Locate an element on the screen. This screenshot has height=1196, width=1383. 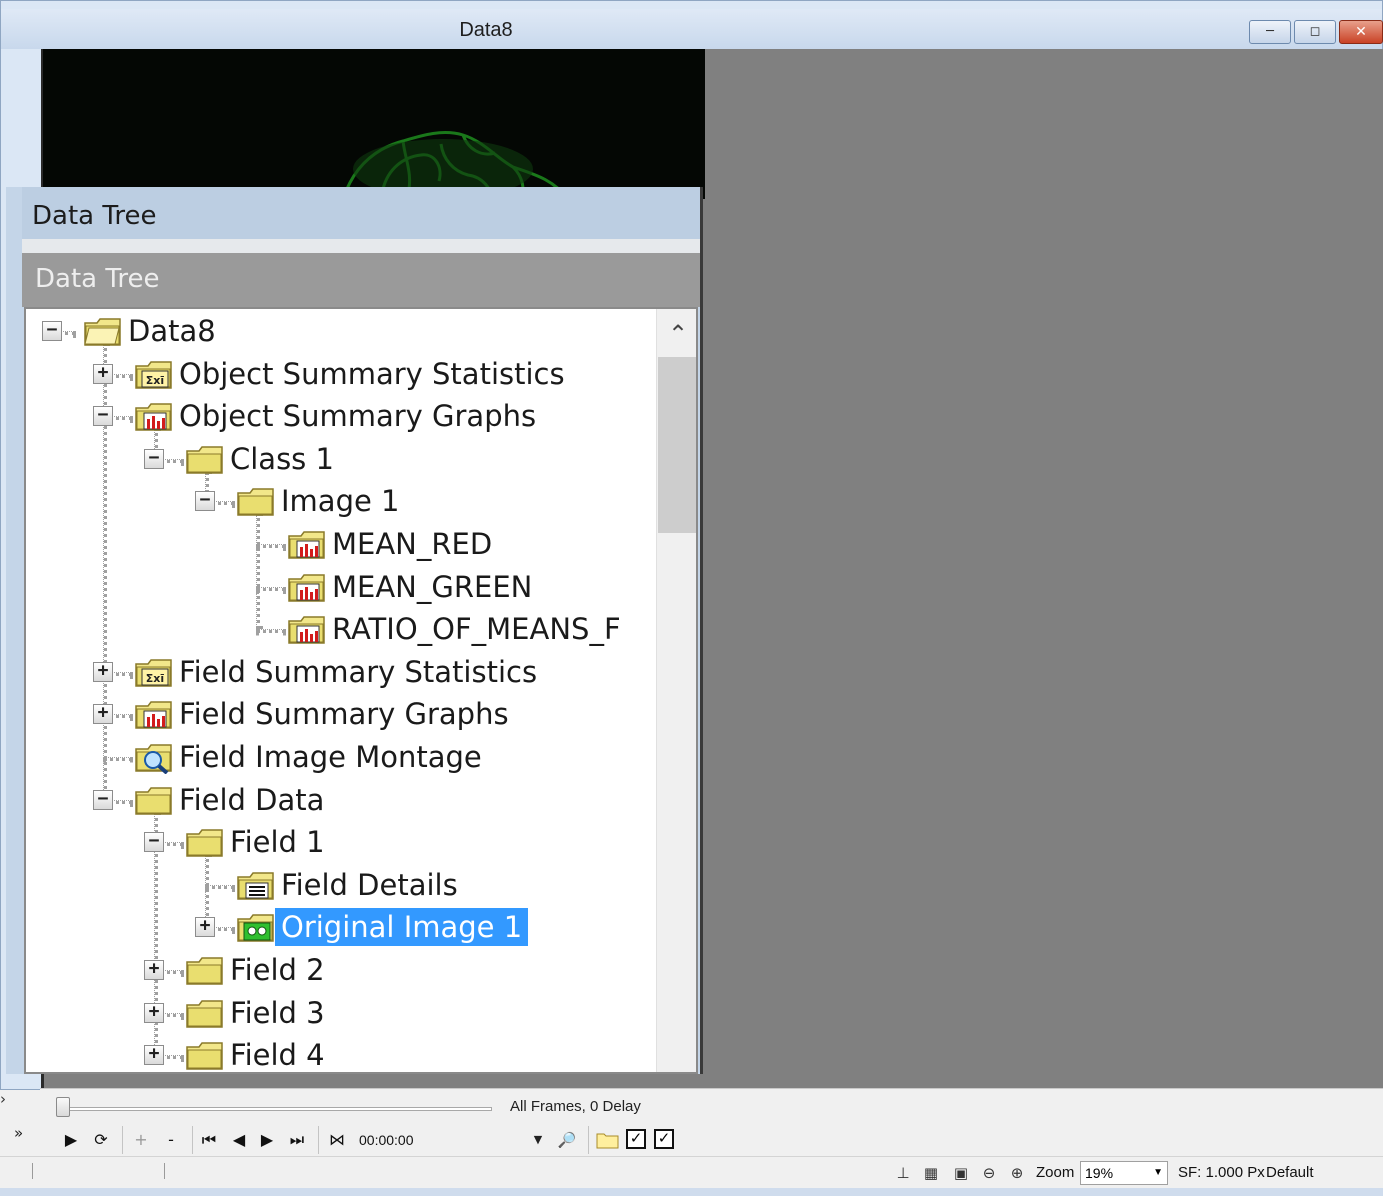
next-frame-icon: ▶ is located at coordinates (267, 1140).